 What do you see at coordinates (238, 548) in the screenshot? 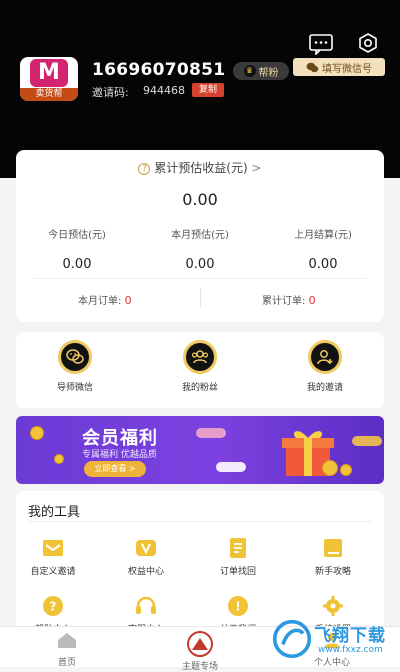
I see `document-icon` at bounding box center [238, 548].